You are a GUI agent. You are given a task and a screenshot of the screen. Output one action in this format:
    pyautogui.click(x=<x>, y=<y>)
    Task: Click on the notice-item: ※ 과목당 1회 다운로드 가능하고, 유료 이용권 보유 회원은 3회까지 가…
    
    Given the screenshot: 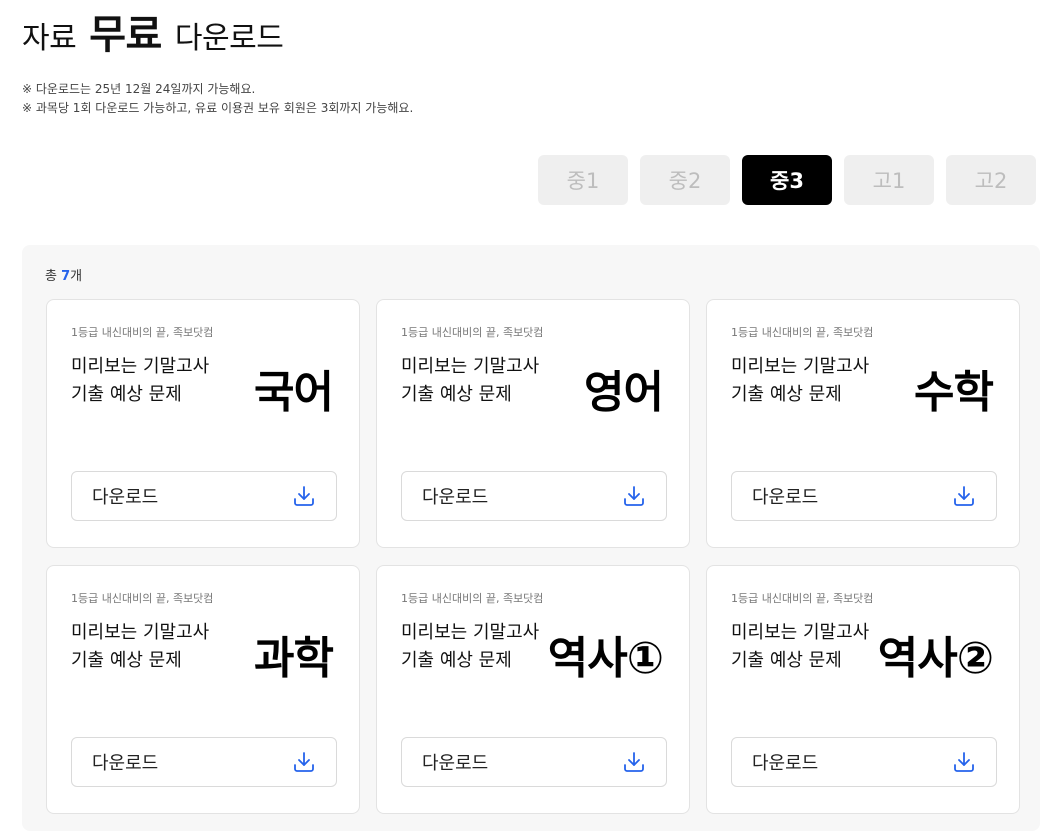 What is the action you would take?
    pyautogui.click(x=218, y=108)
    